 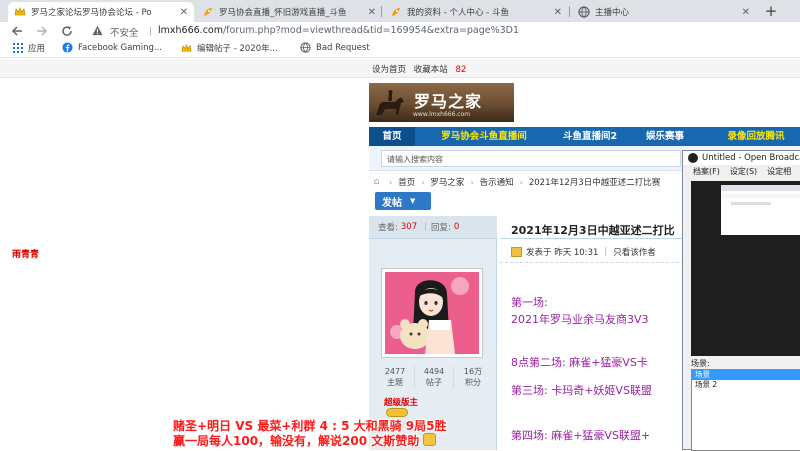 I want to click on post-date: 发表于 昨天 10:31, so click(x=562, y=253).